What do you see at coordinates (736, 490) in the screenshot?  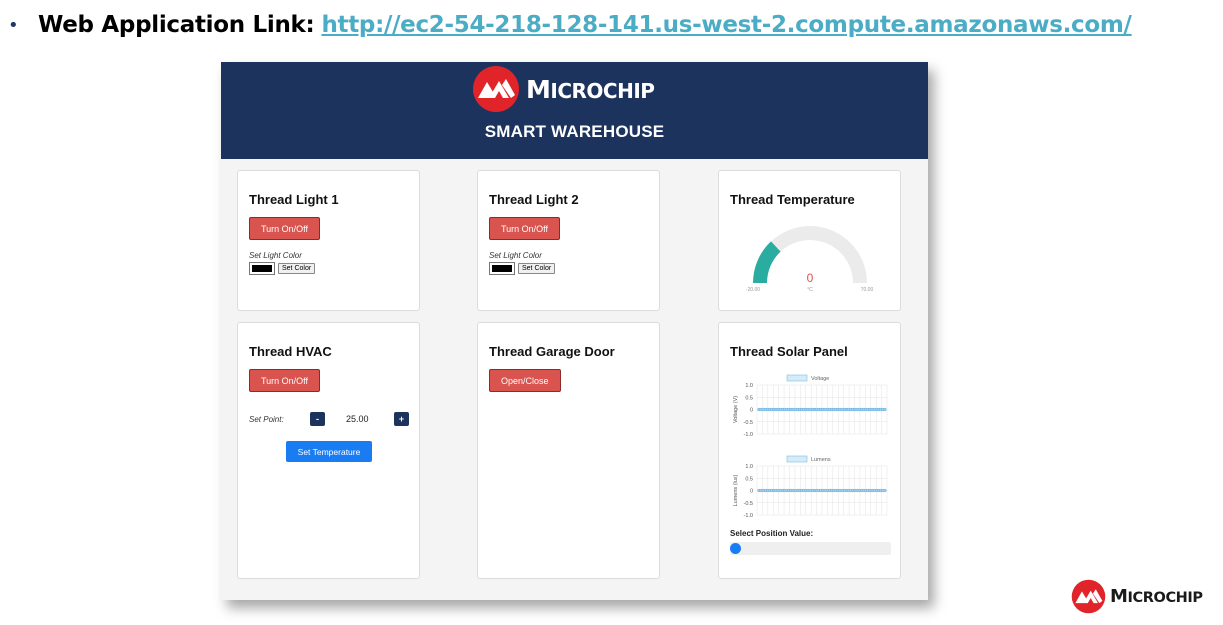 I see `y-axis-label: Lumens (lux)` at bounding box center [736, 490].